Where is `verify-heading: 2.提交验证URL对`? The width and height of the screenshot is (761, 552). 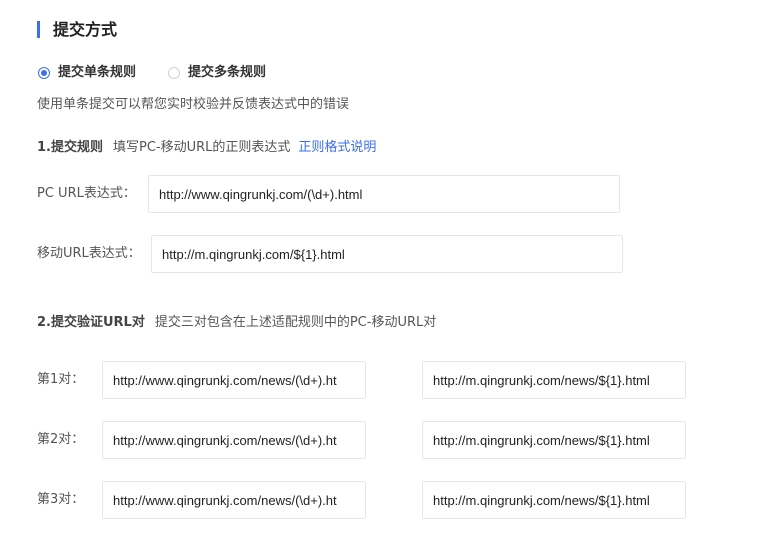
verify-heading: 2.提交验证URL对 is located at coordinates (91, 322).